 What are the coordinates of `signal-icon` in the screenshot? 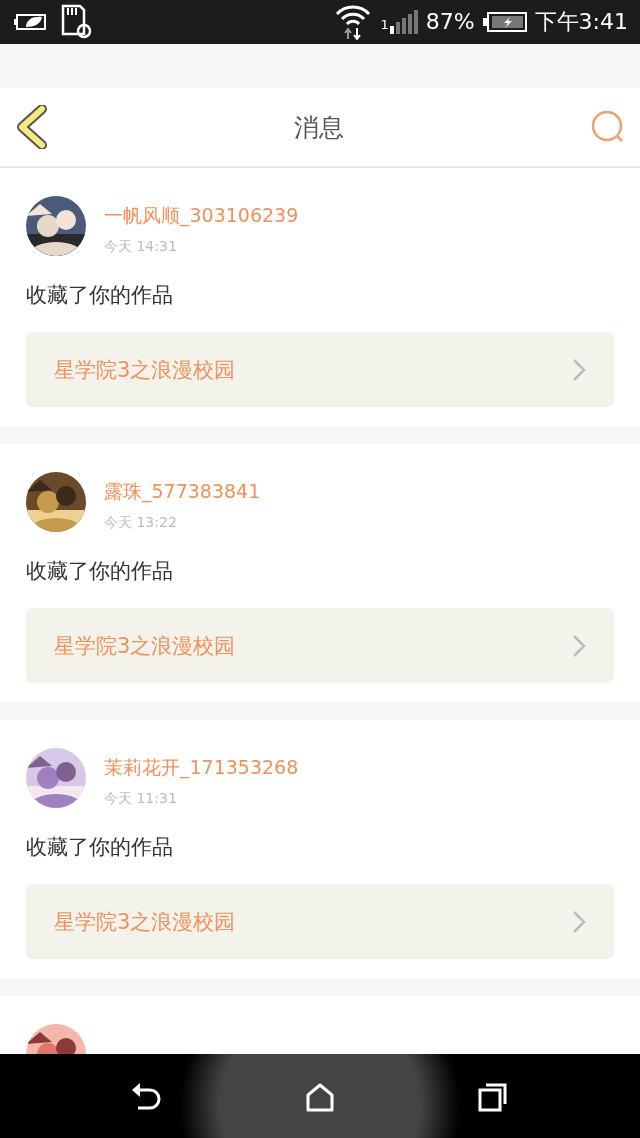 It's located at (403, 22).